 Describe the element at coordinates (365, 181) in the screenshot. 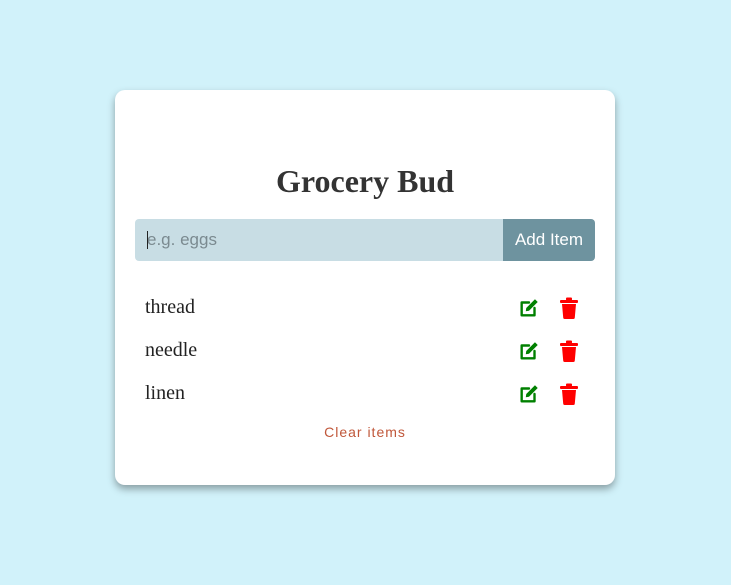

I see `app-title: Grocery Bud` at that location.